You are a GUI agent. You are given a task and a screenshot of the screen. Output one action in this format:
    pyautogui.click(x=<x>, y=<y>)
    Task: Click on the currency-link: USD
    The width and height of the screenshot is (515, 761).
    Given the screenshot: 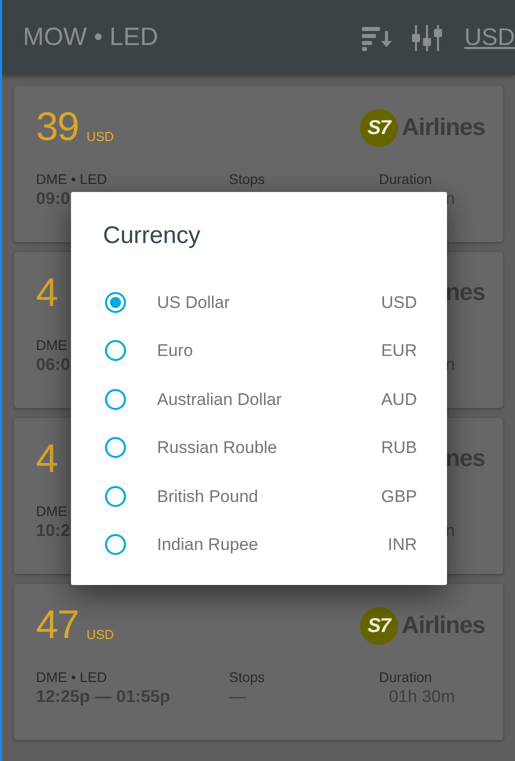 What is the action you would take?
    pyautogui.click(x=489, y=38)
    